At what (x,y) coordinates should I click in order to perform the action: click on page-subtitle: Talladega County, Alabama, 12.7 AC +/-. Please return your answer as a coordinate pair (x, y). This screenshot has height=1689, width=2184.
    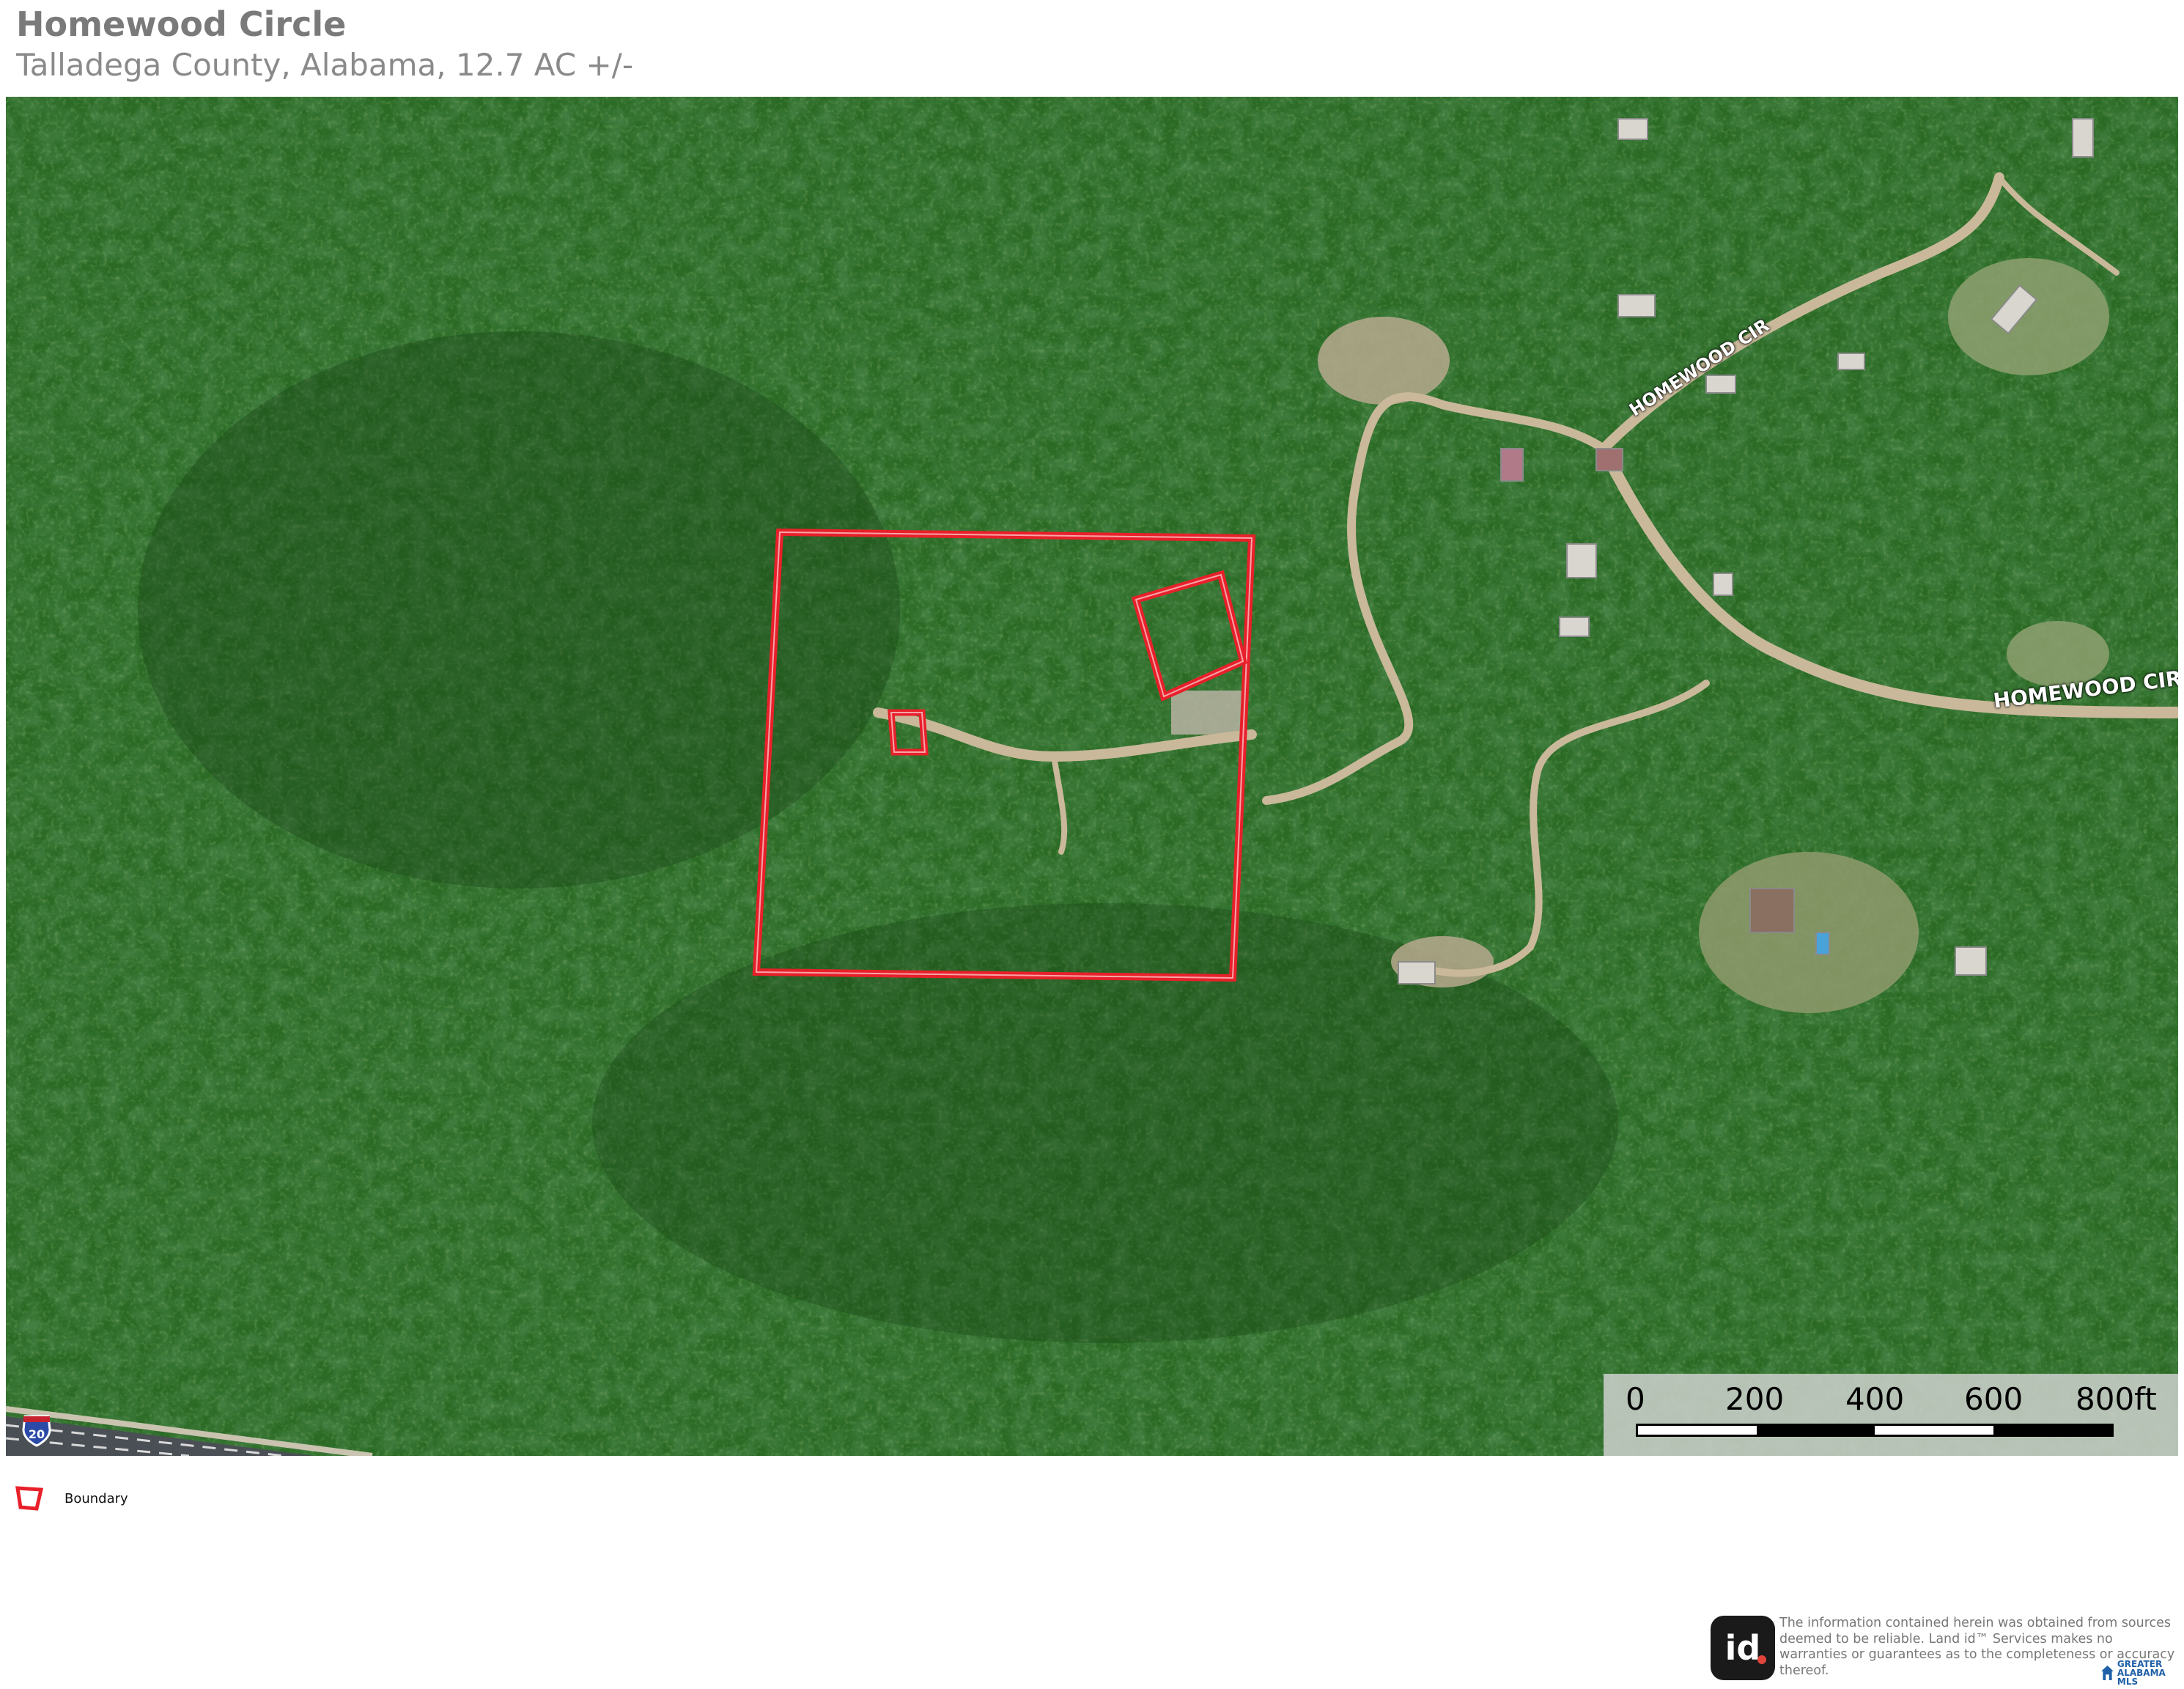
    Looking at the image, I should click on (324, 65).